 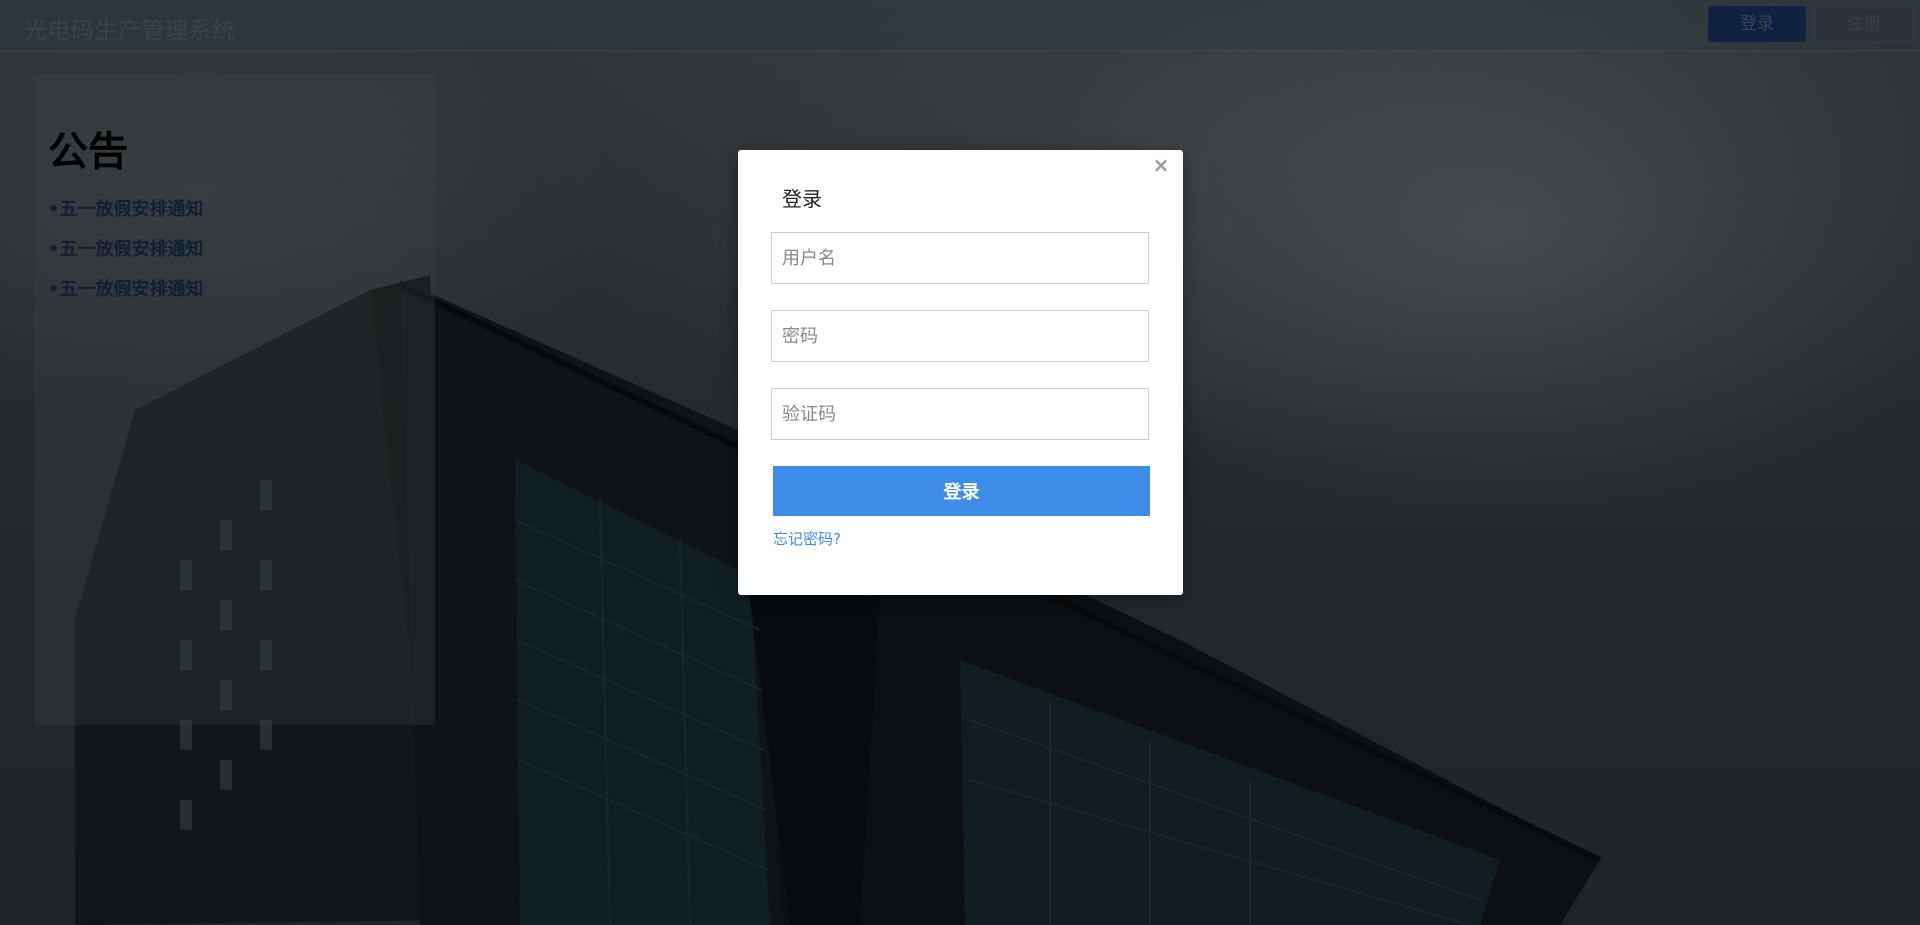 I want to click on login-submit-button: 登录, so click(x=961, y=491).